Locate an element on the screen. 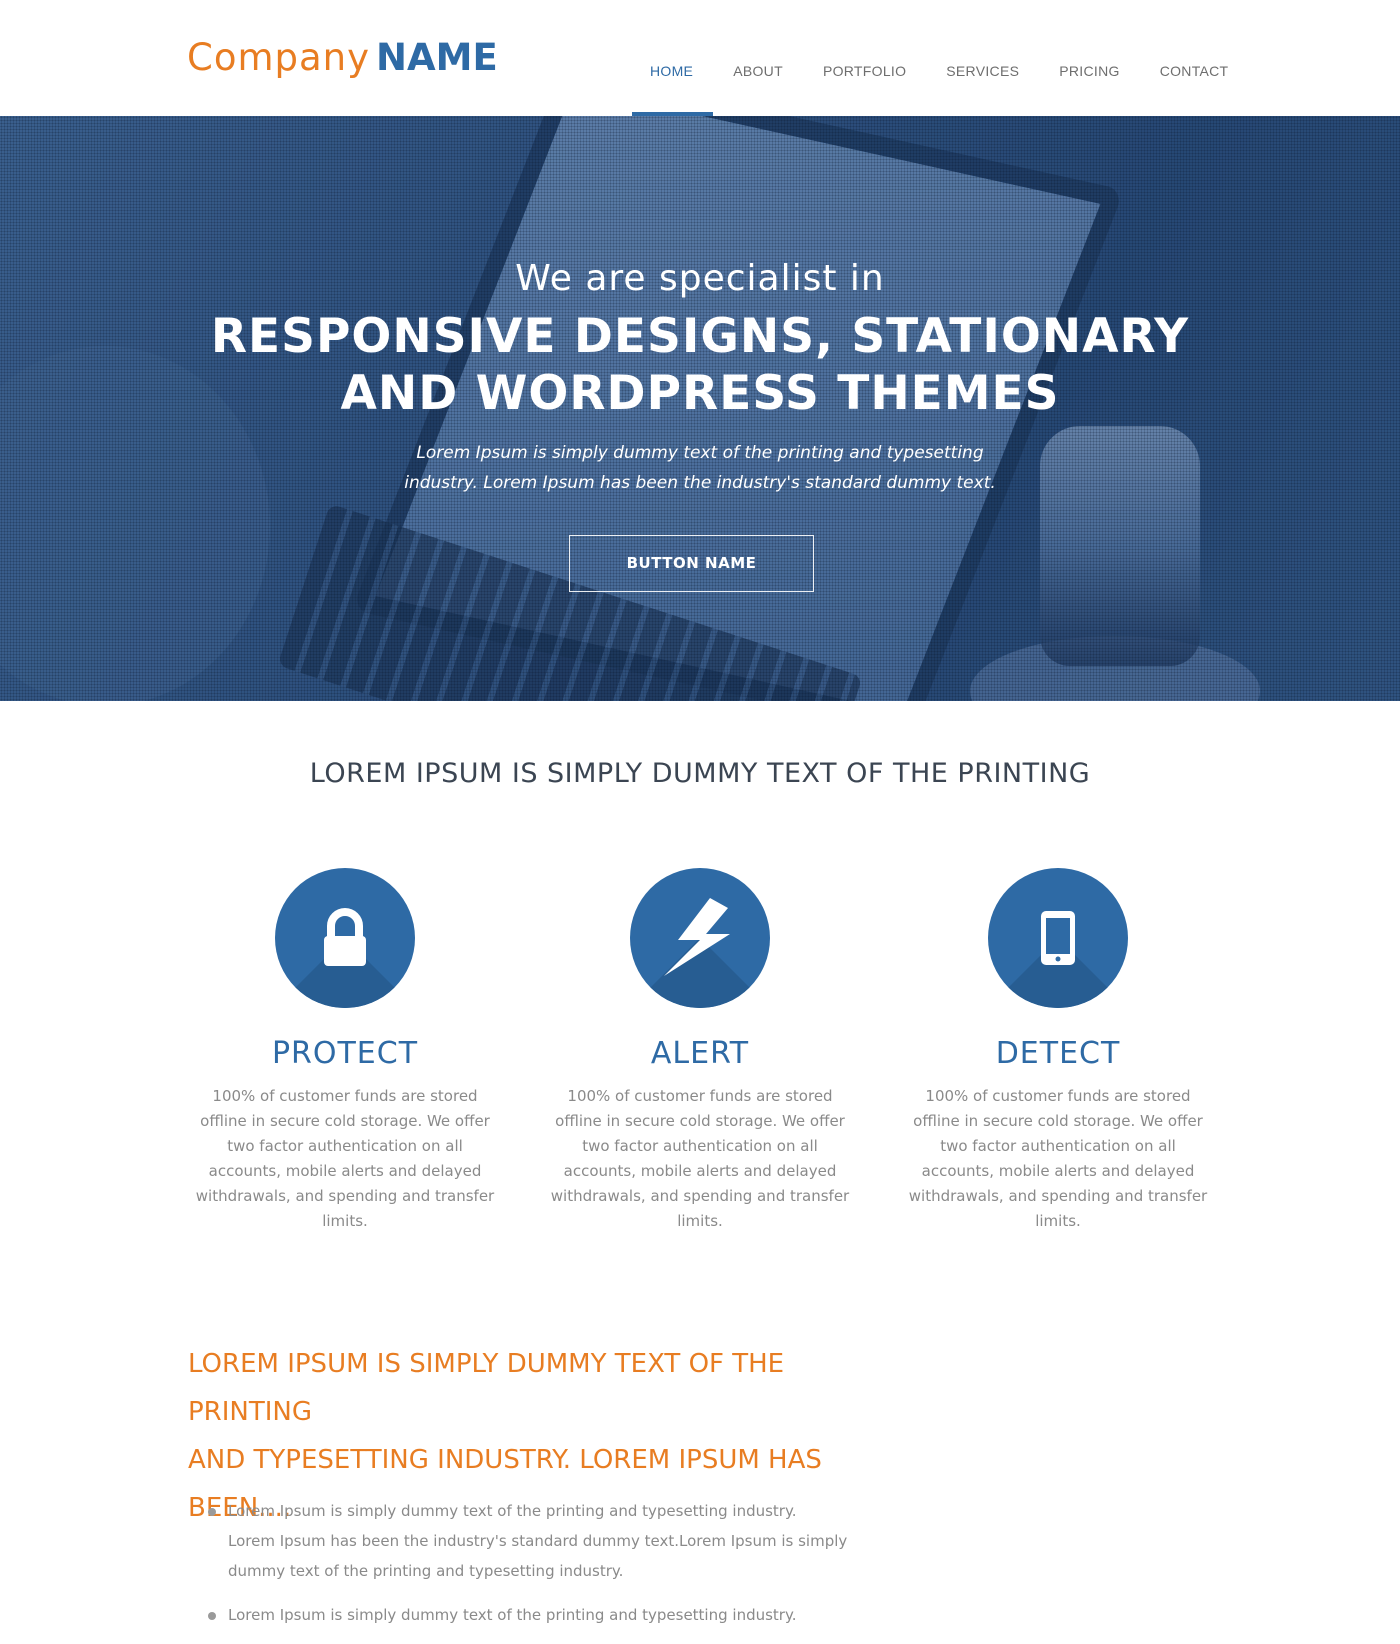 Image resolution: width=1400 pixels, height=1644 pixels. nav-item-services: SERVICES is located at coordinates (982, 58).